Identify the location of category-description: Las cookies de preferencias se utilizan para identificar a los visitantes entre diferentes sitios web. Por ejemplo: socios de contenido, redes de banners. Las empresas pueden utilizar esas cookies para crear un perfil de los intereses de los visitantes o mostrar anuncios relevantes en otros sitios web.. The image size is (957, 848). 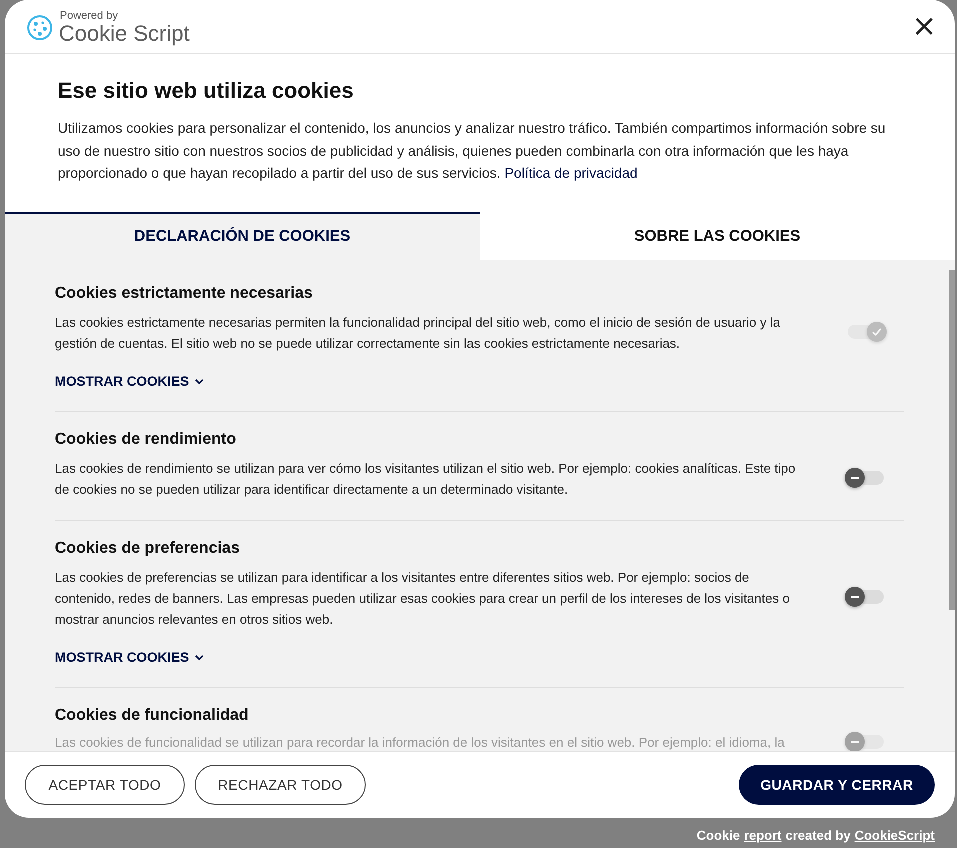
(423, 599).